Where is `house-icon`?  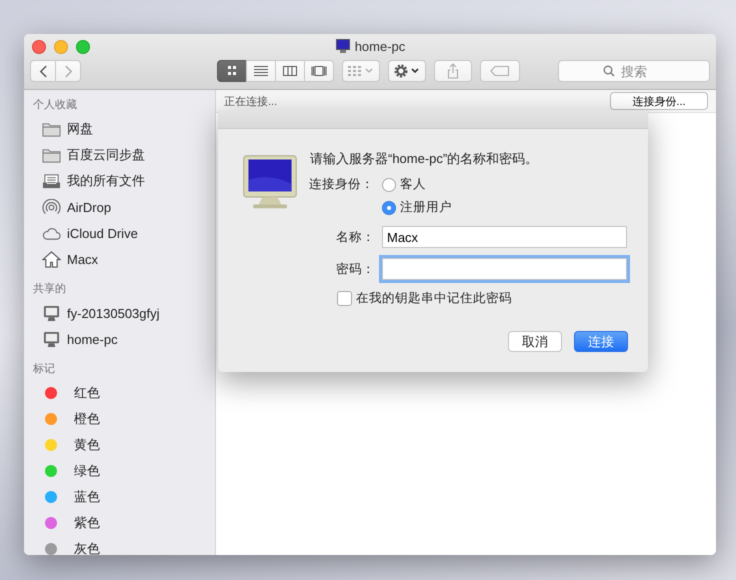
house-icon is located at coordinates (51, 259).